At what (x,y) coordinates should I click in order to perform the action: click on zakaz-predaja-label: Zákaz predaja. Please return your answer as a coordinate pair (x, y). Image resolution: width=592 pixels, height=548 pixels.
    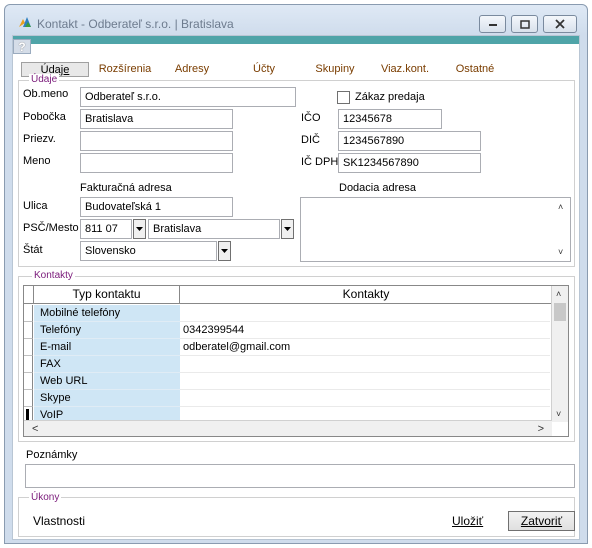
    Looking at the image, I should click on (390, 97).